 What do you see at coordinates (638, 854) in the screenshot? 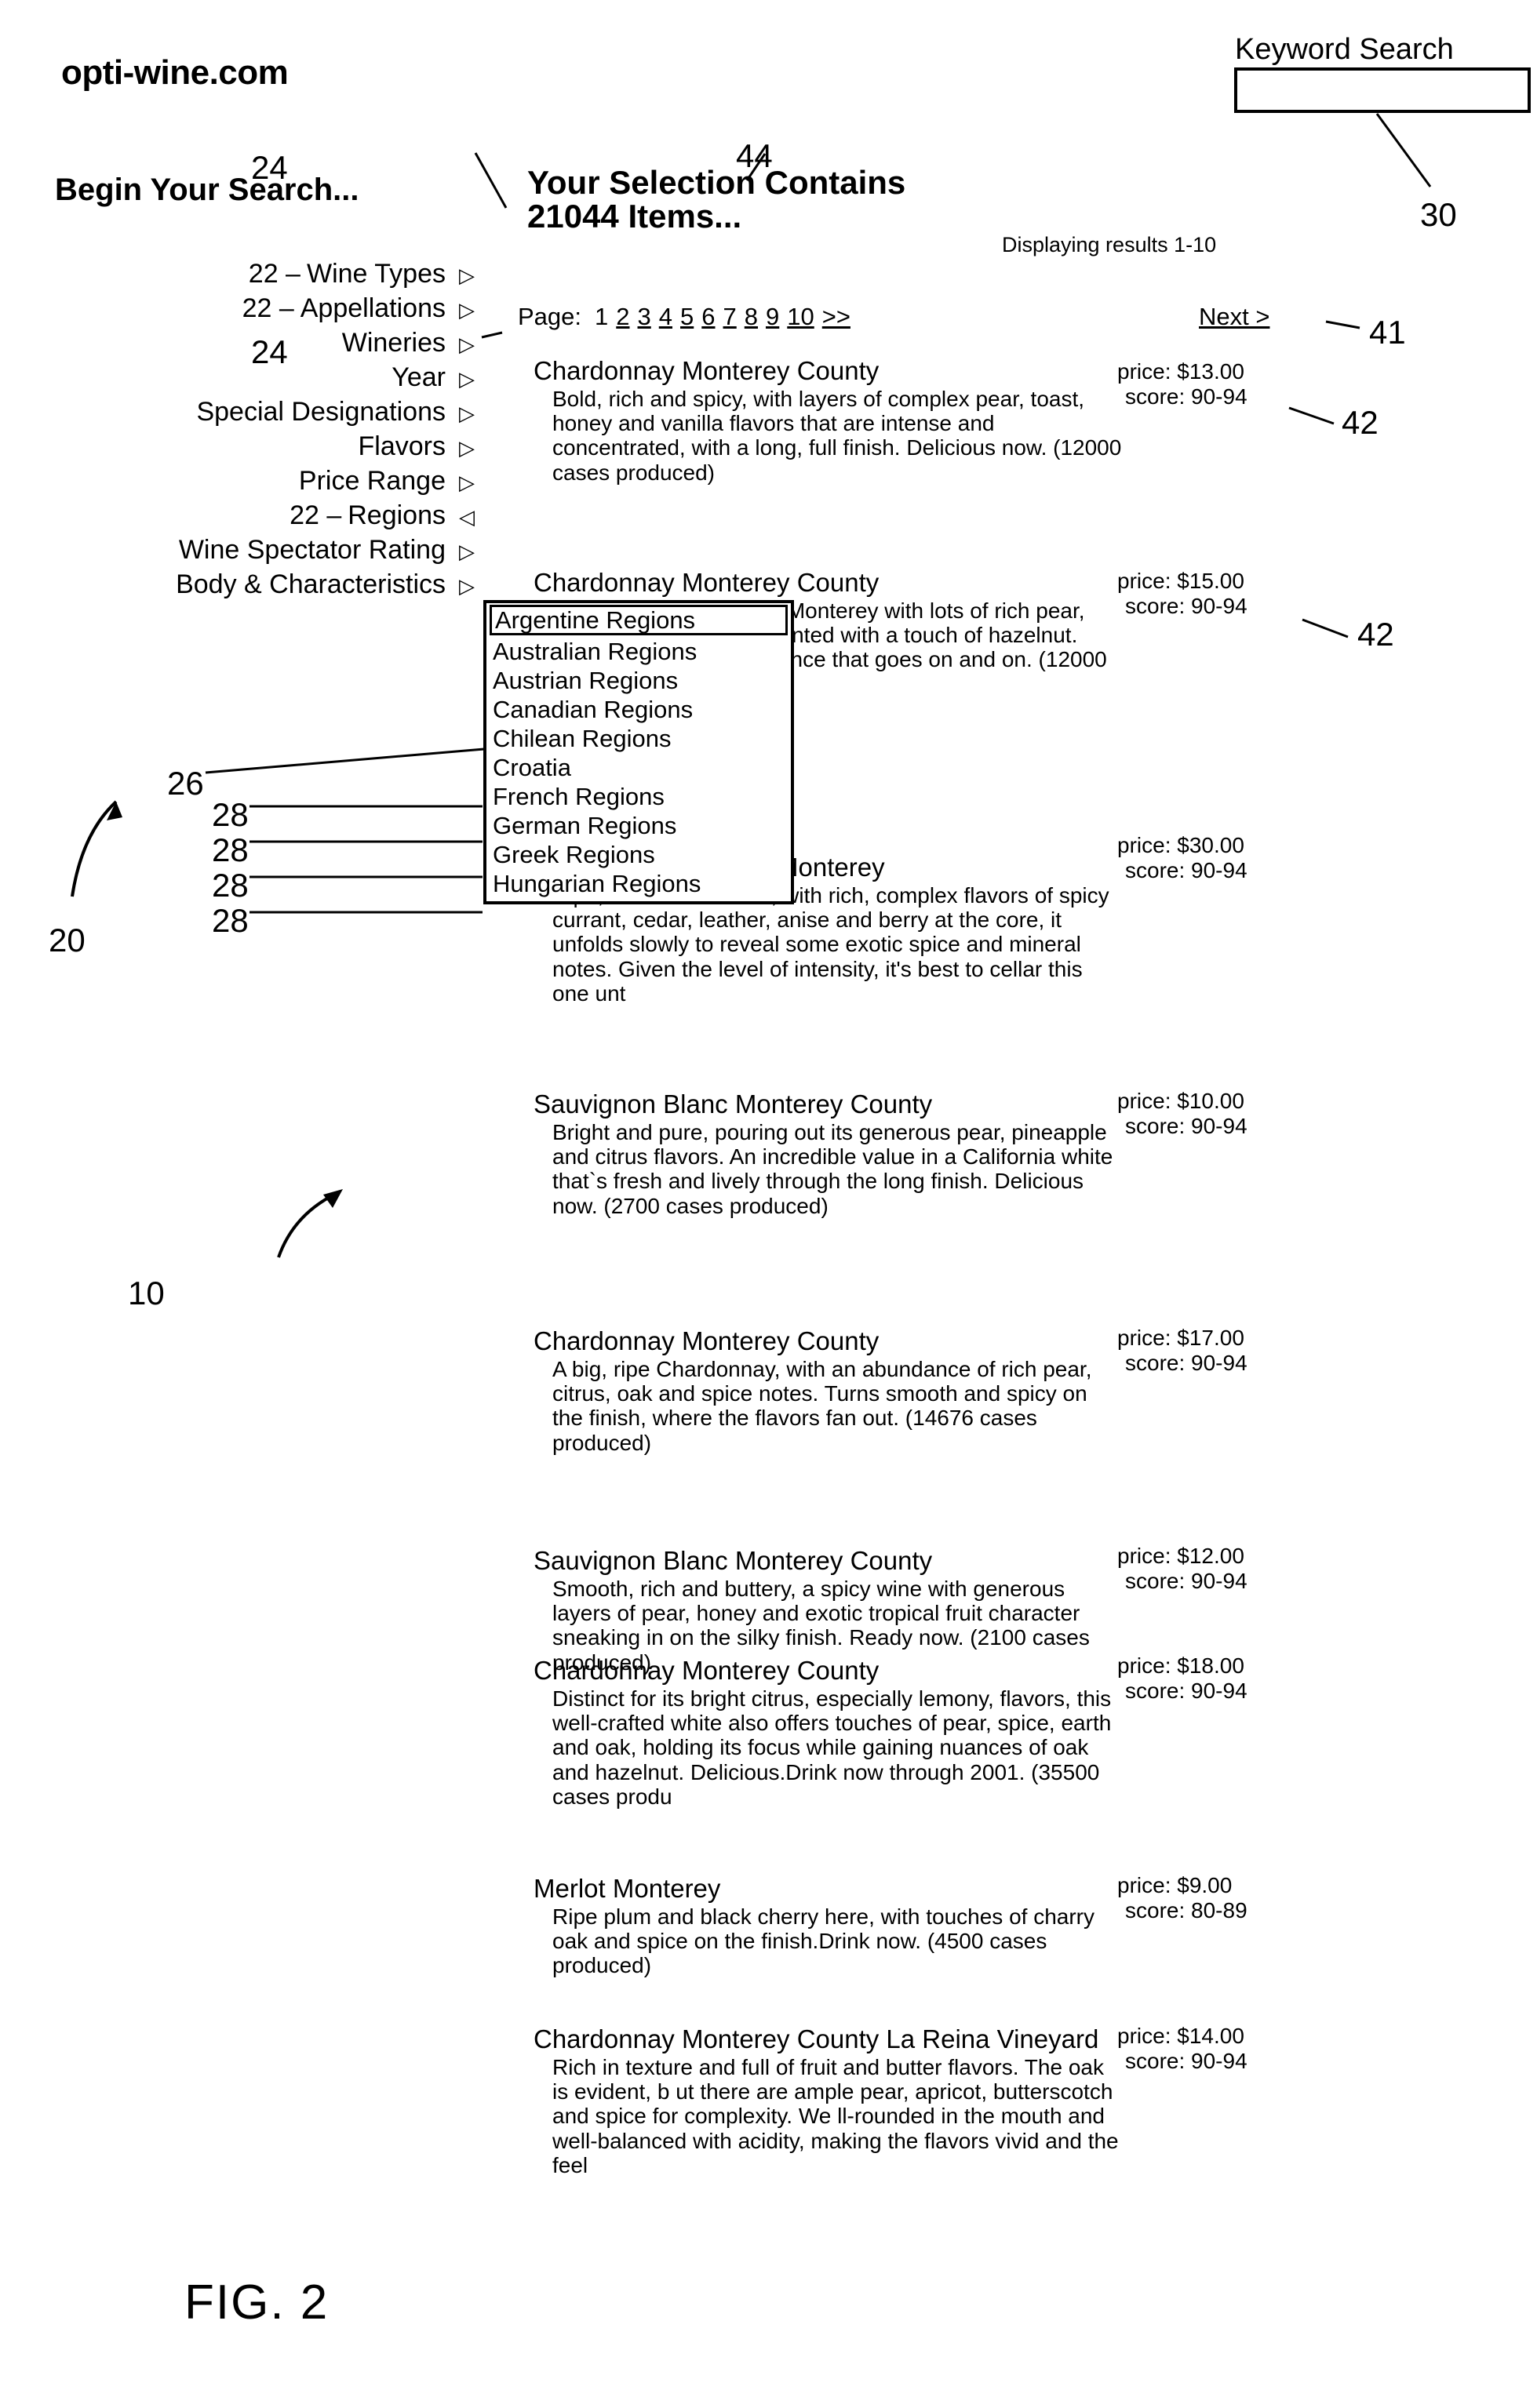
I see `dropdown-option: Greek Regions` at bounding box center [638, 854].